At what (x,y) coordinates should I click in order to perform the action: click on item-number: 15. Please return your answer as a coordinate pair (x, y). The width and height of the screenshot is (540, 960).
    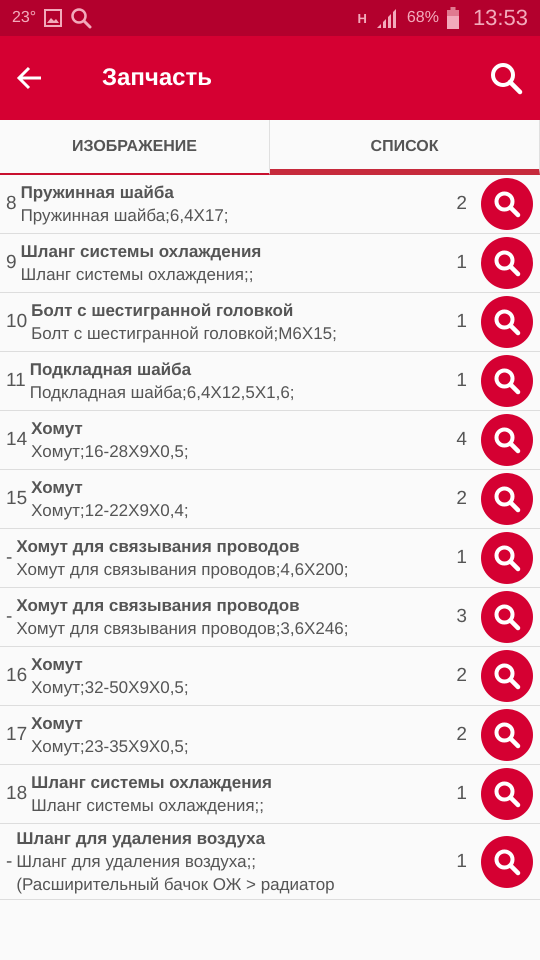
    Looking at the image, I should click on (17, 499).